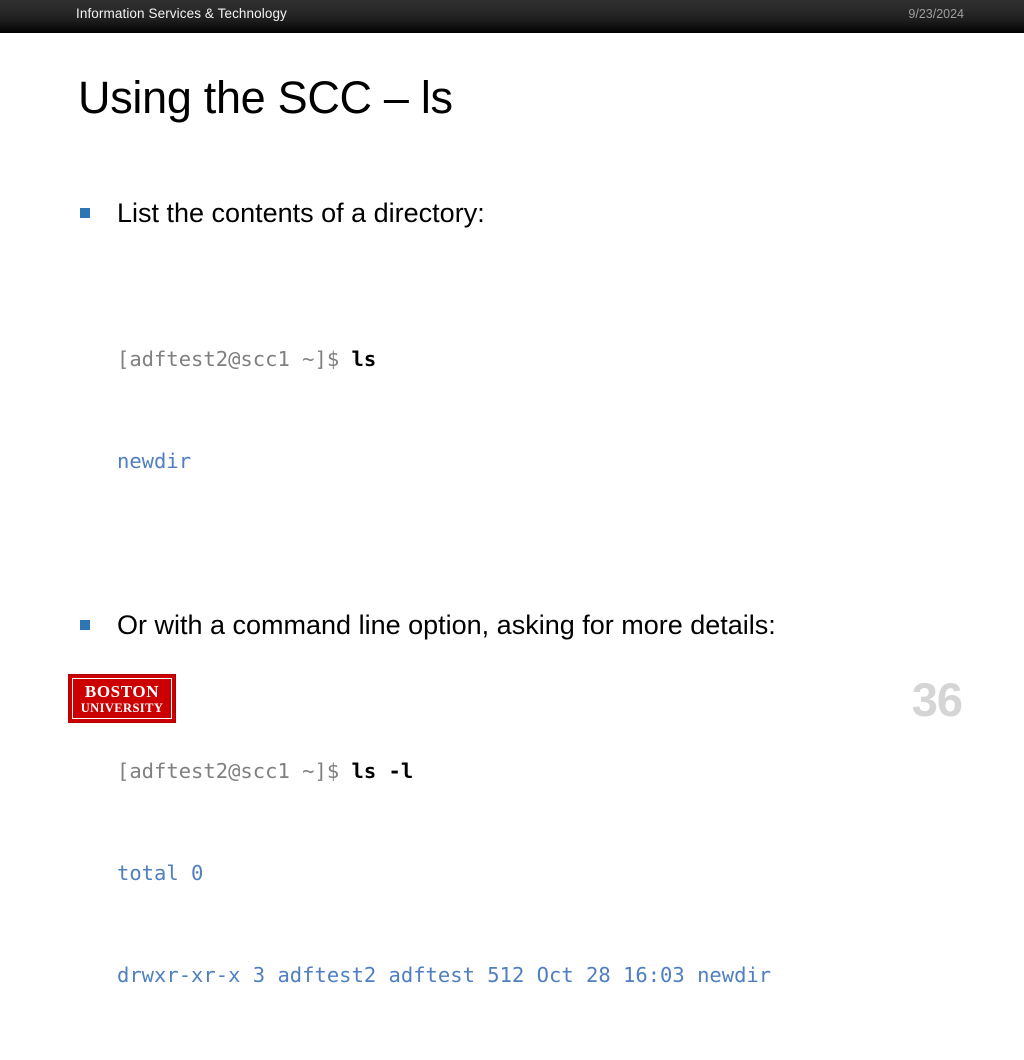 This screenshot has height=1060, width=1024. What do you see at coordinates (936, 14) in the screenshot?
I see `header-date: 9/23/2024` at bounding box center [936, 14].